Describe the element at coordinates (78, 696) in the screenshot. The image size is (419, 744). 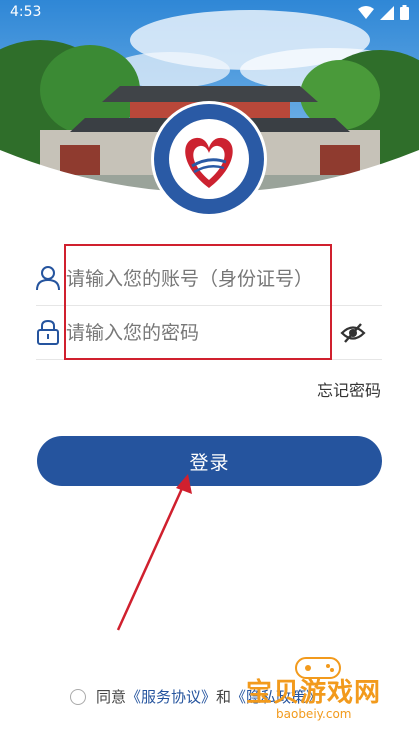
I see `agree-radio` at that location.